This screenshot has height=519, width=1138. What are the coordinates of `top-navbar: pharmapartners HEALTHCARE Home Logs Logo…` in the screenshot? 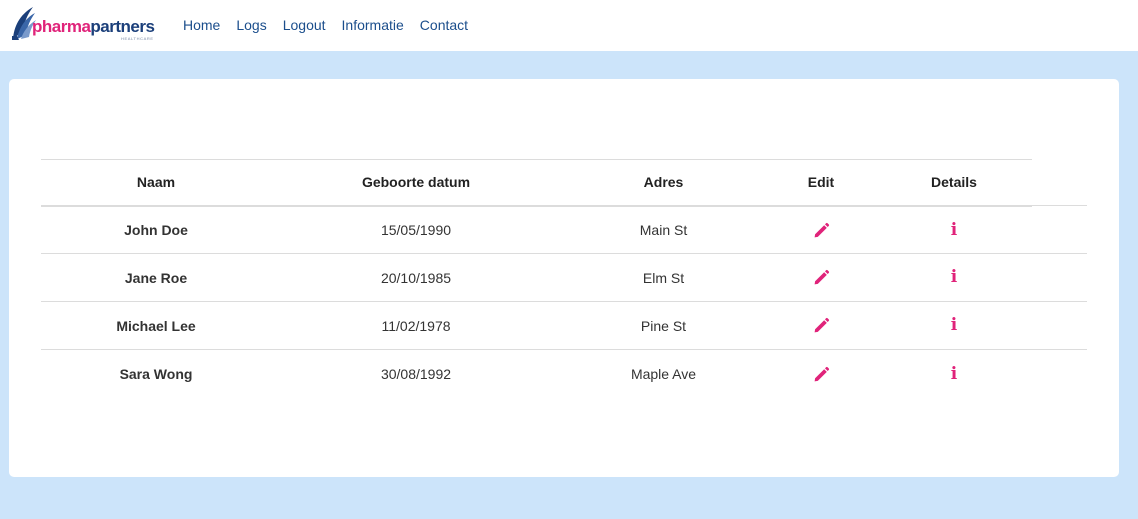 It's located at (569, 25).